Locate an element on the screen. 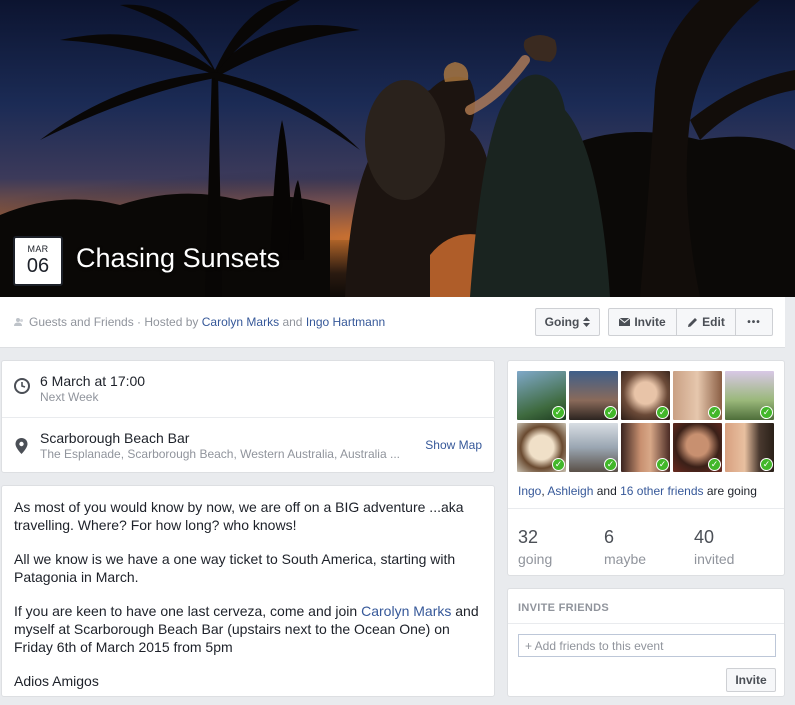 The height and width of the screenshot is (705, 795). are-going-text: are going is located at coordinates (730, 491).